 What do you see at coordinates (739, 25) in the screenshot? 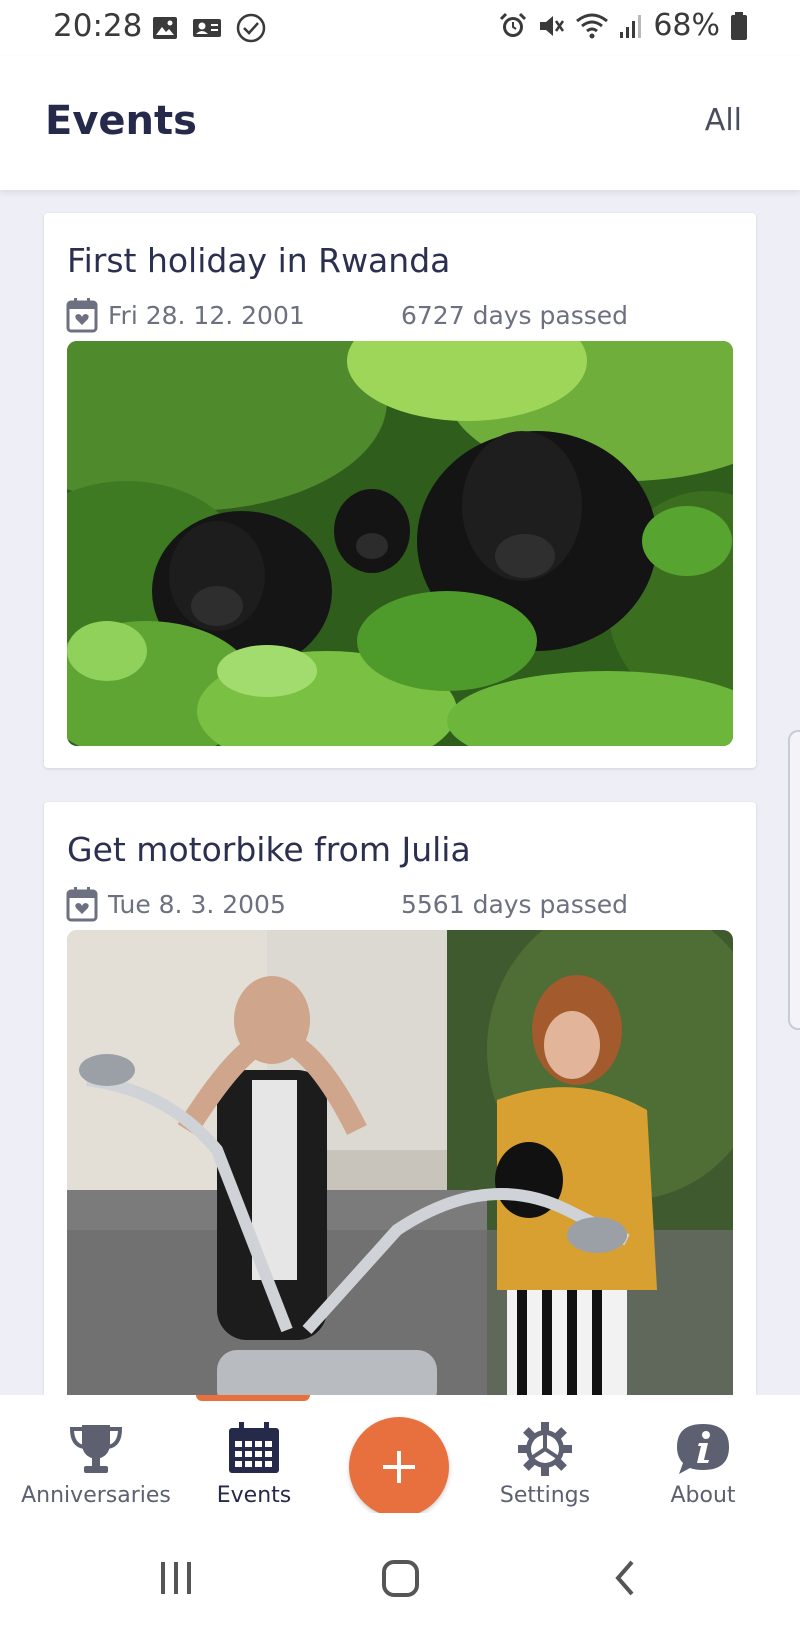
I see `battery-icon` at bounding box center [739, 25].